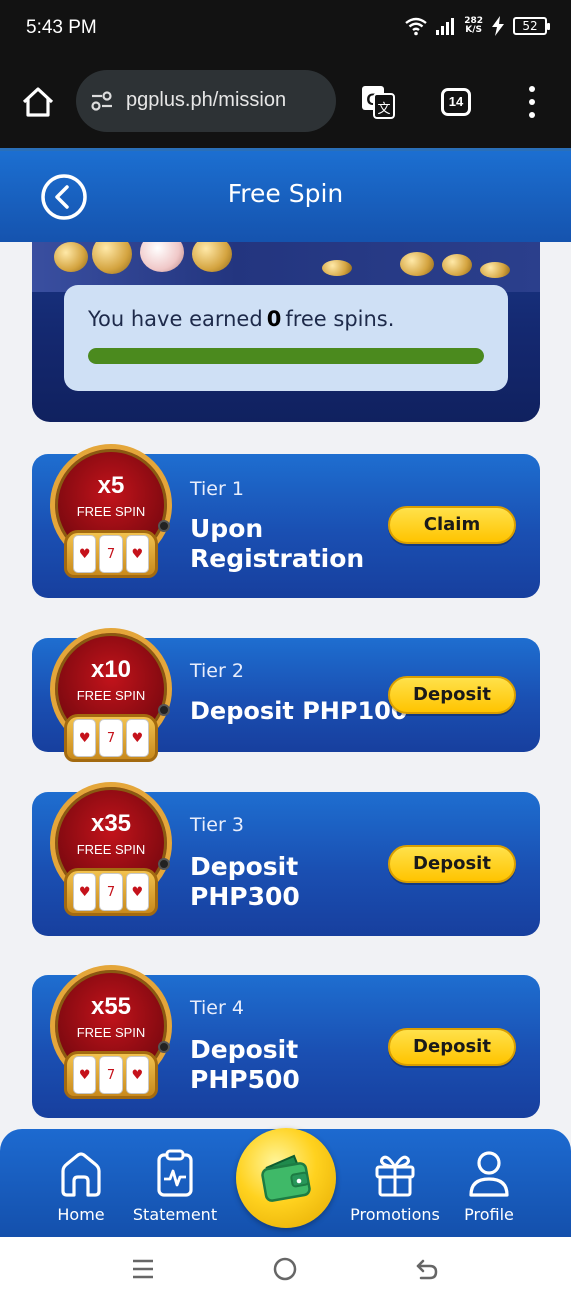 The image size is (571, 1300). What do you see at coordinates (274, 319) in the screenshot?
I see `earned-spins-count: 0` at bounding box center [274, 319].